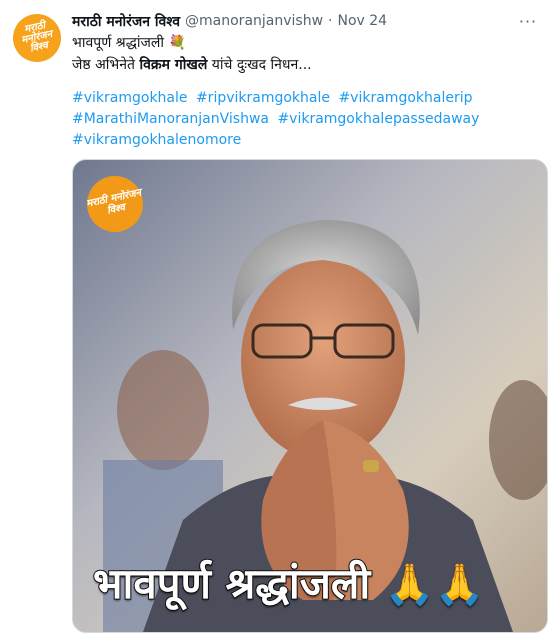 The width and height of the screenshot is (553, 635). I want to click on watermark-logo: मराठी मनोरंजन विश्व, so click(114, 204).